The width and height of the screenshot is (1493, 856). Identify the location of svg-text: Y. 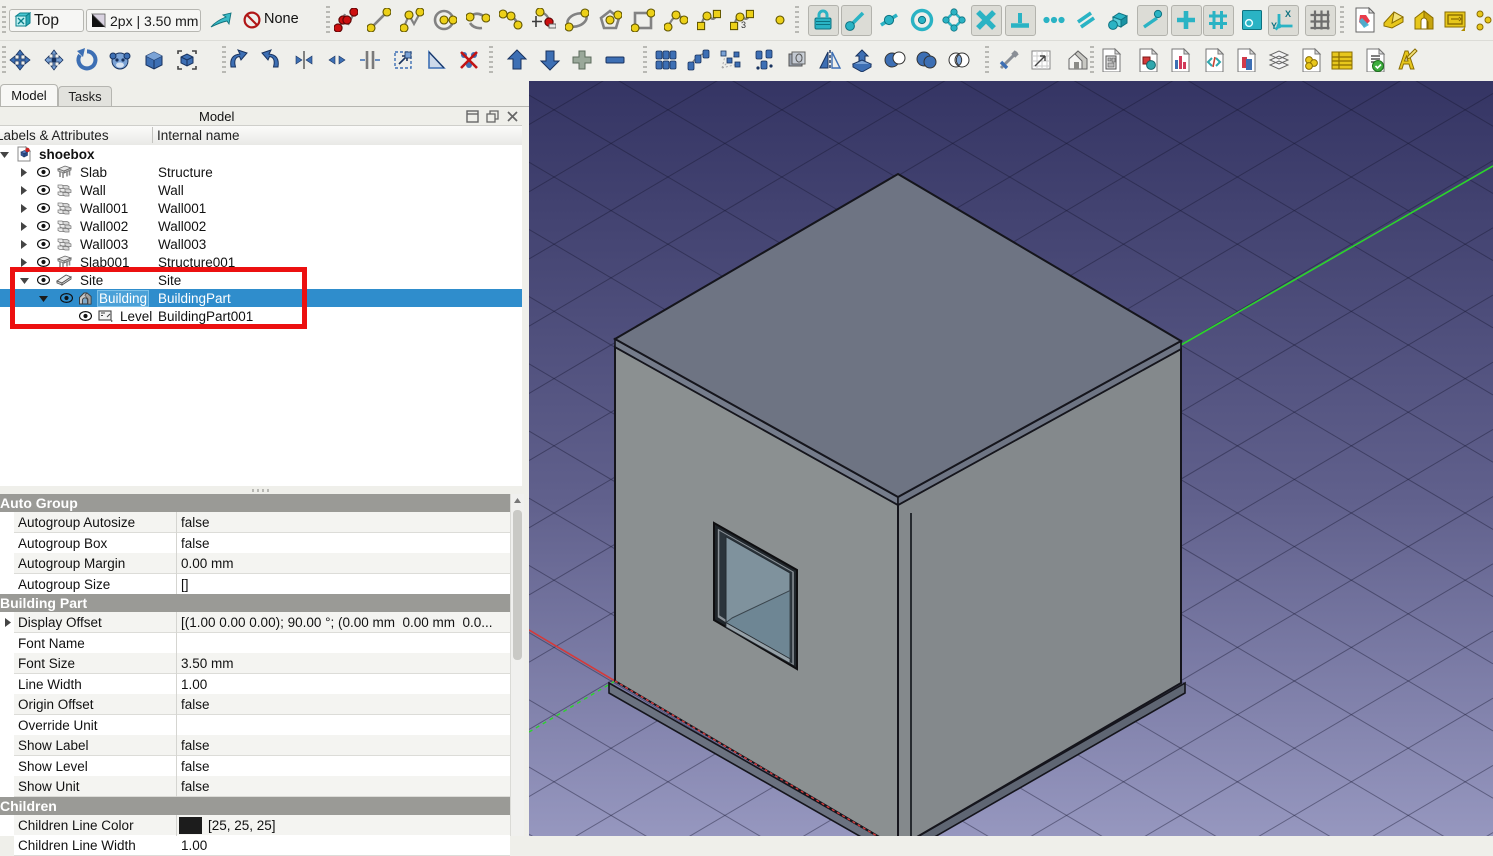
(1274, 26).